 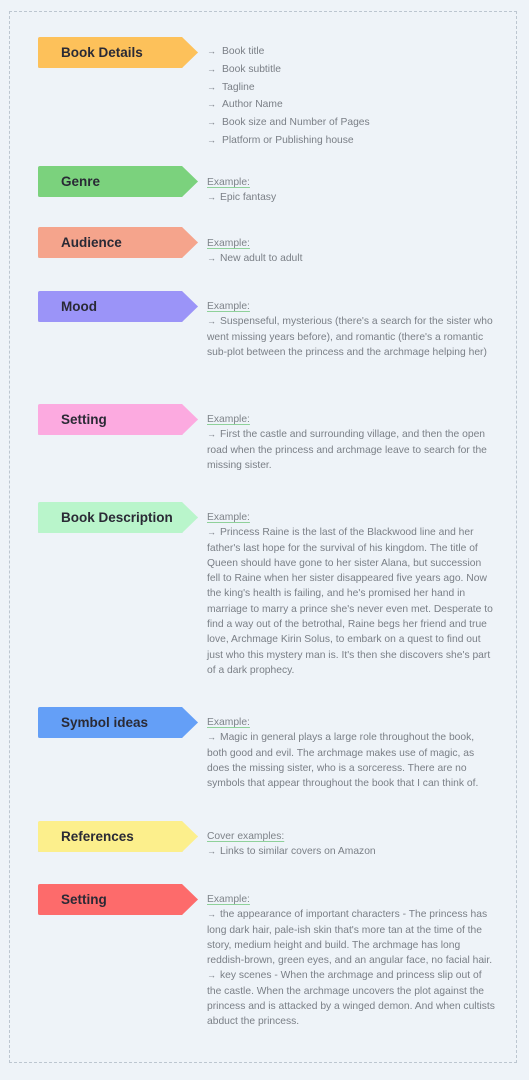 I want to click on tag-genre: Genre, so click(x=118, y=181).